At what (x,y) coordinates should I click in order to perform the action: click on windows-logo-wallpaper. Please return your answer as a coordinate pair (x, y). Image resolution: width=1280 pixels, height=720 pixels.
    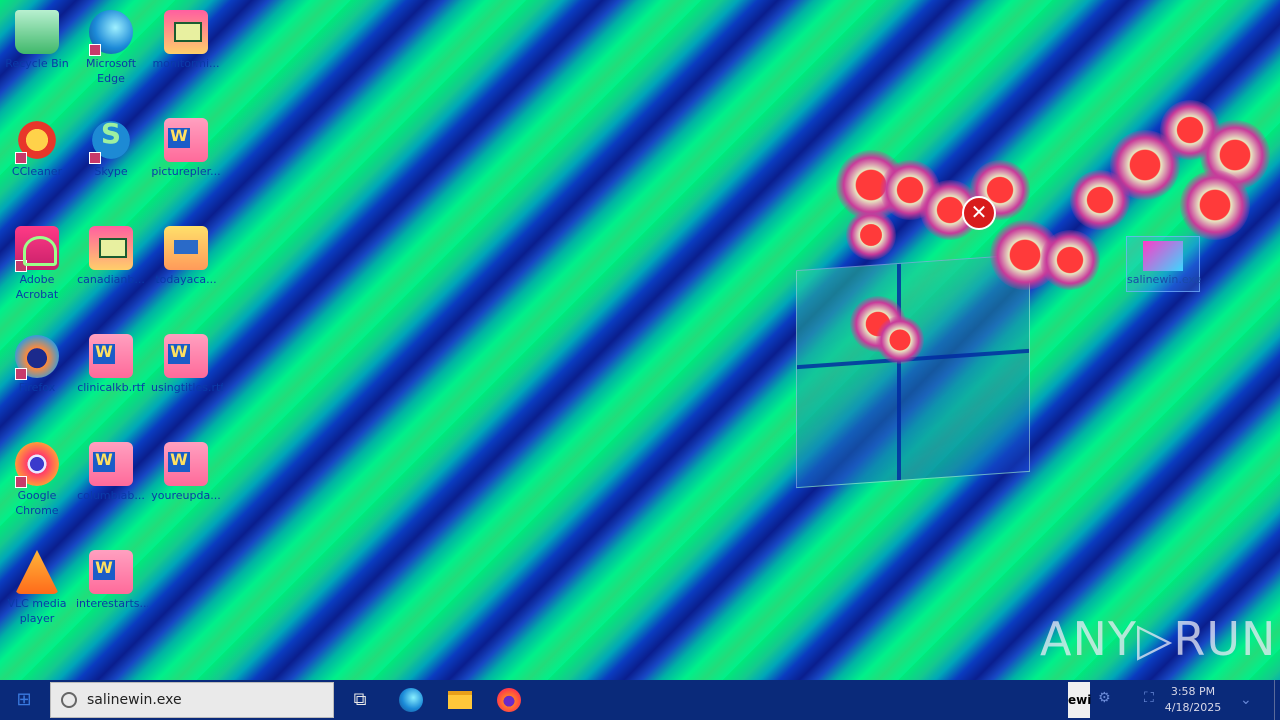
    Looking at the image, I should click on (913, 371).